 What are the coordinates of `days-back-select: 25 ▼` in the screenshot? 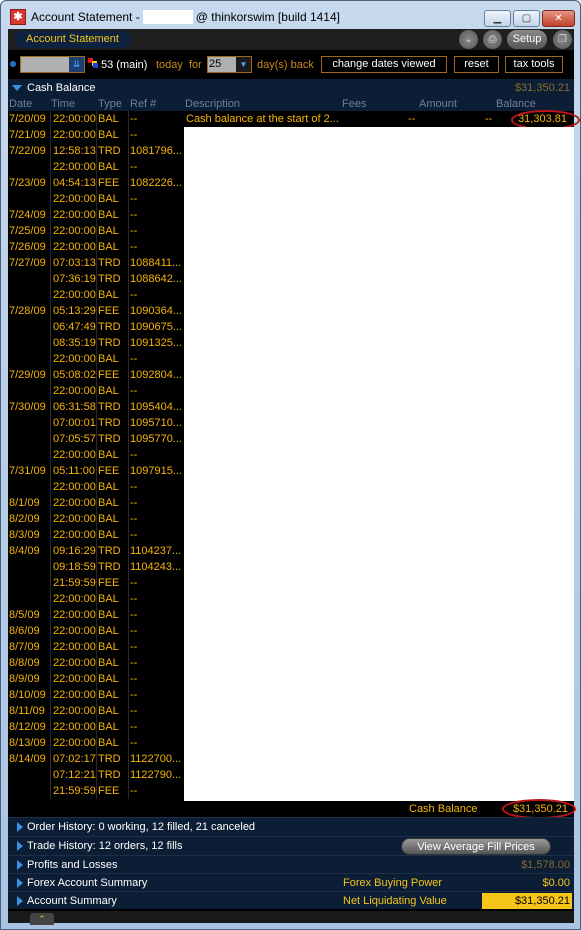 It's located at (229, 64).